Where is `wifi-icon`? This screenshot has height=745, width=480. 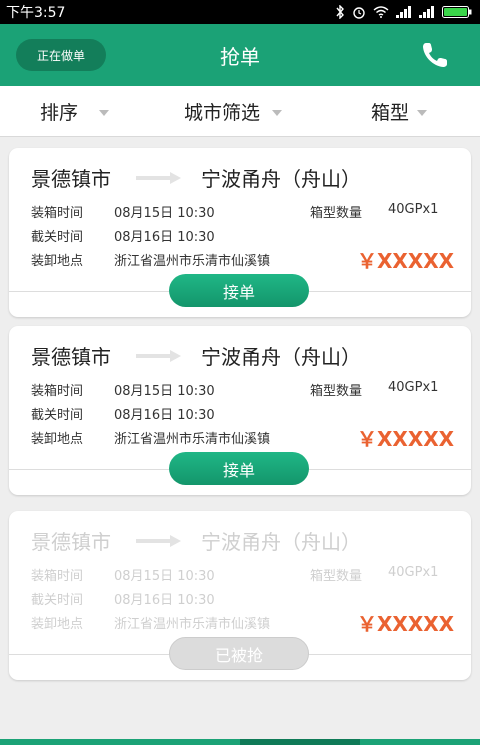
wifi-icon is located at coordinates (381, 12).